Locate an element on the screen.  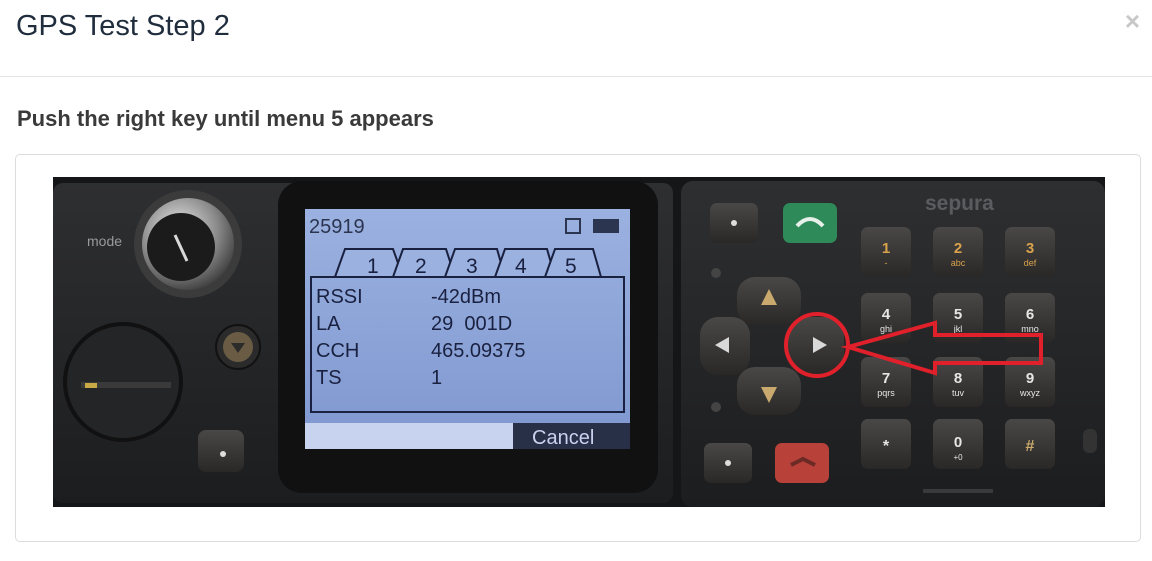
key-7-letters: pqrs is located at coordinates (886, 393).